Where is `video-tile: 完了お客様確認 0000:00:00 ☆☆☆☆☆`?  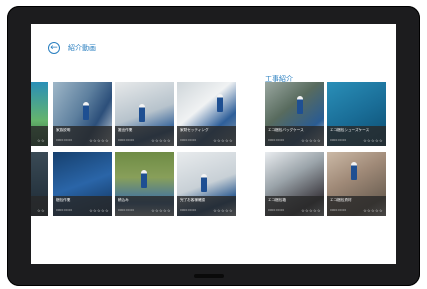
video-tile: 完了お客様確認 0000:00:00 ☆☆☆☆☆ is located at coordinates (206, 184).